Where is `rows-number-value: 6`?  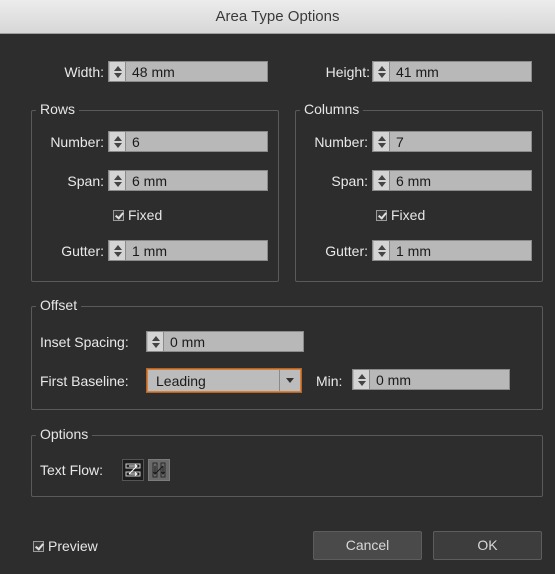
rows-number-value: 6 is located at coordinates (136, 141).